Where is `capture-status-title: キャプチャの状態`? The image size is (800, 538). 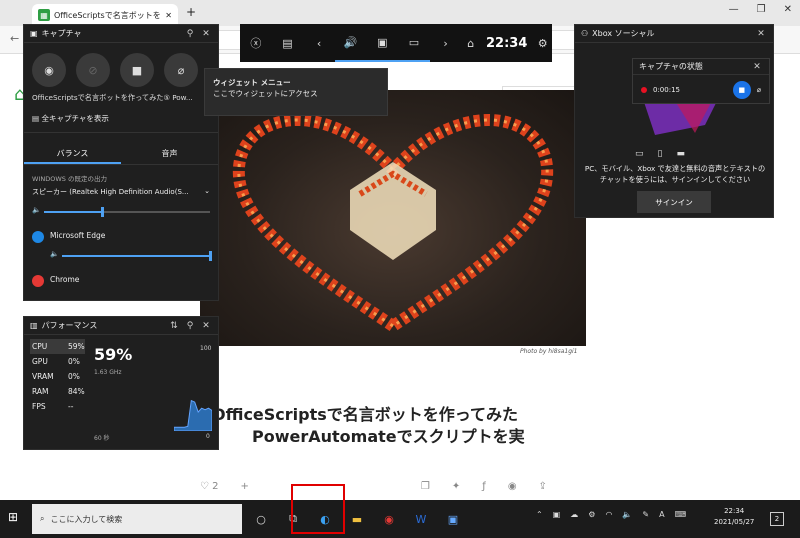
capture-status-title: キャプチャの状態 is located at coordinates (671, 66).